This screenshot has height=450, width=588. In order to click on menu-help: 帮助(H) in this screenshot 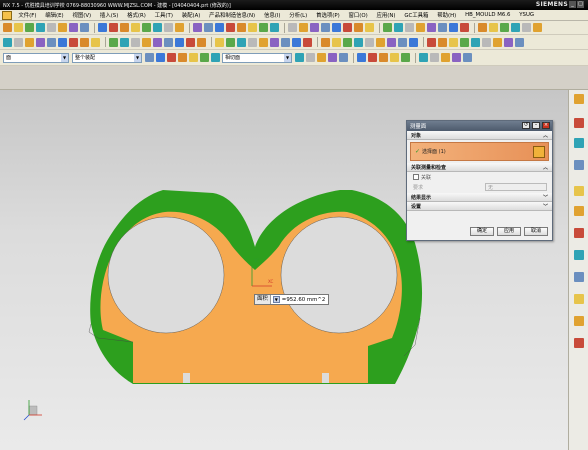, I will do `click(447, 15)`.